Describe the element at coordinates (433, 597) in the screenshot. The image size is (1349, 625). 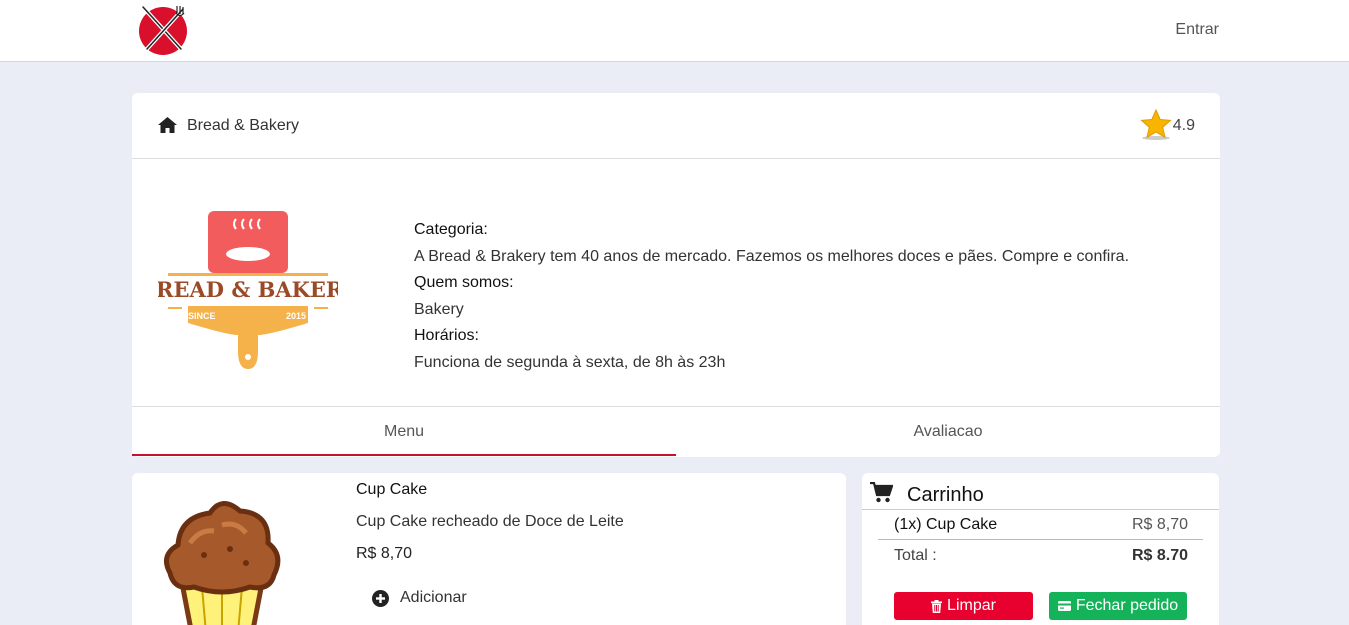
I see `add-label: Adicionar` at that location.